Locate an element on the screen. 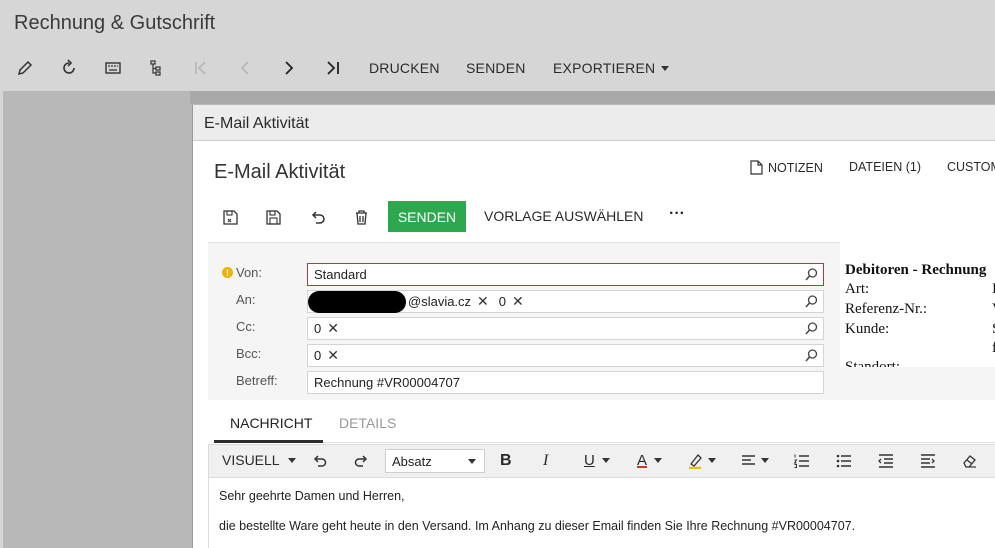 This screenshot has width=995, height=548. last-page-icon is located at coordinates (333, 68).